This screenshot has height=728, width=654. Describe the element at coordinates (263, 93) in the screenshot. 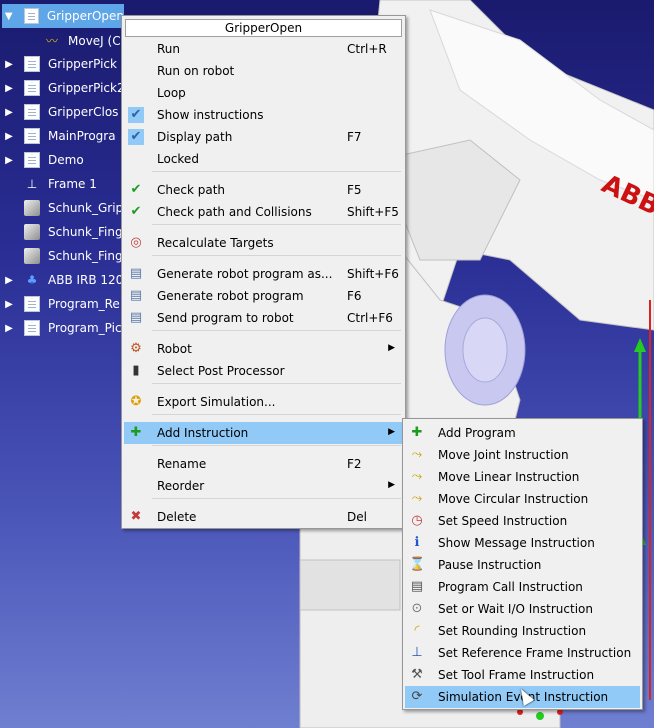

I see `menu-item-loop: Loop` at that location.